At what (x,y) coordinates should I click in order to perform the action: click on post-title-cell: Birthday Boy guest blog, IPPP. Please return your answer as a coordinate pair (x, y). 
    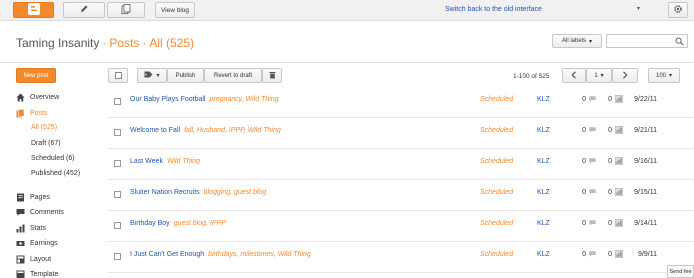
    Looking at the image, I should click on (178, 223).